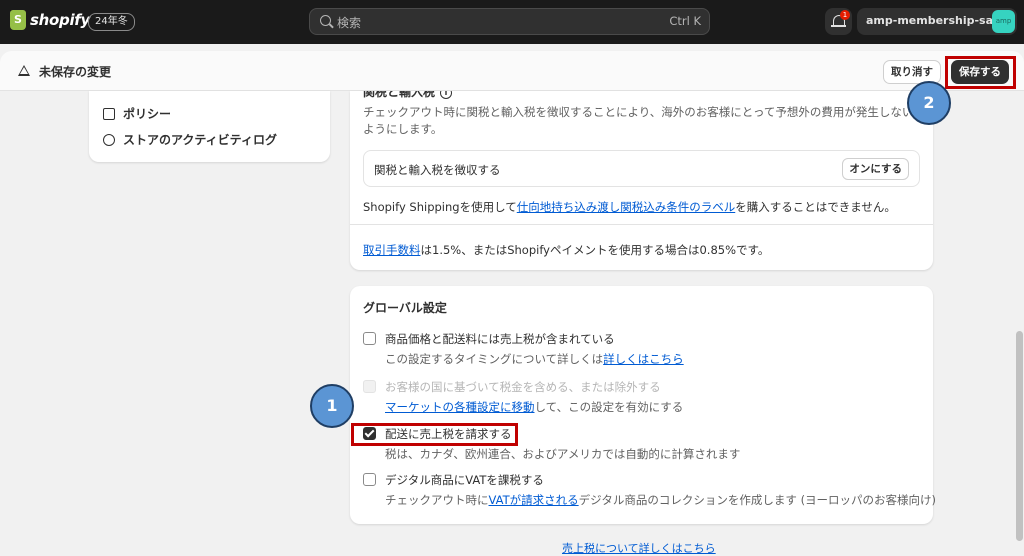 The height and width of the screenshot is (556, 1024). I want to click on duty-toggle-label: 関税と輸入税を徴収する, so click(437, 170).